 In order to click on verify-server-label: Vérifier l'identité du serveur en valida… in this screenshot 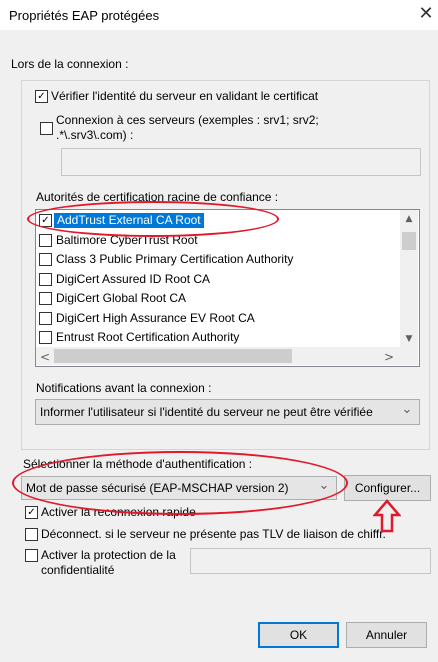, I will do `click(185, 96)`.